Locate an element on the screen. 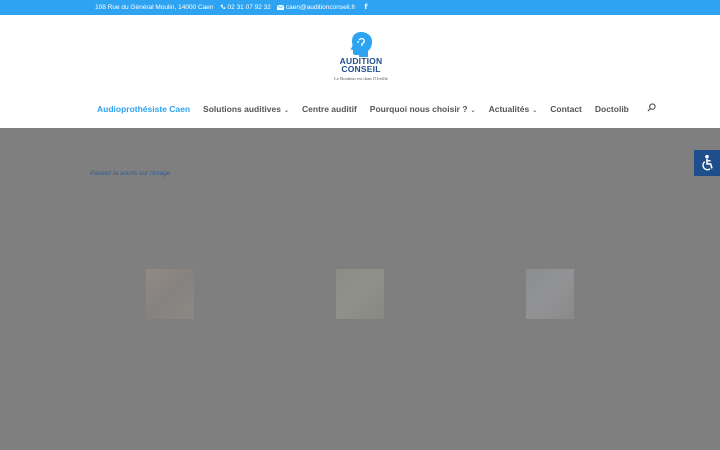 The height and width of the screenshot is (450, 720). nav-item-centre-auditif: Centre auditif is located at coordinates (329, 109).